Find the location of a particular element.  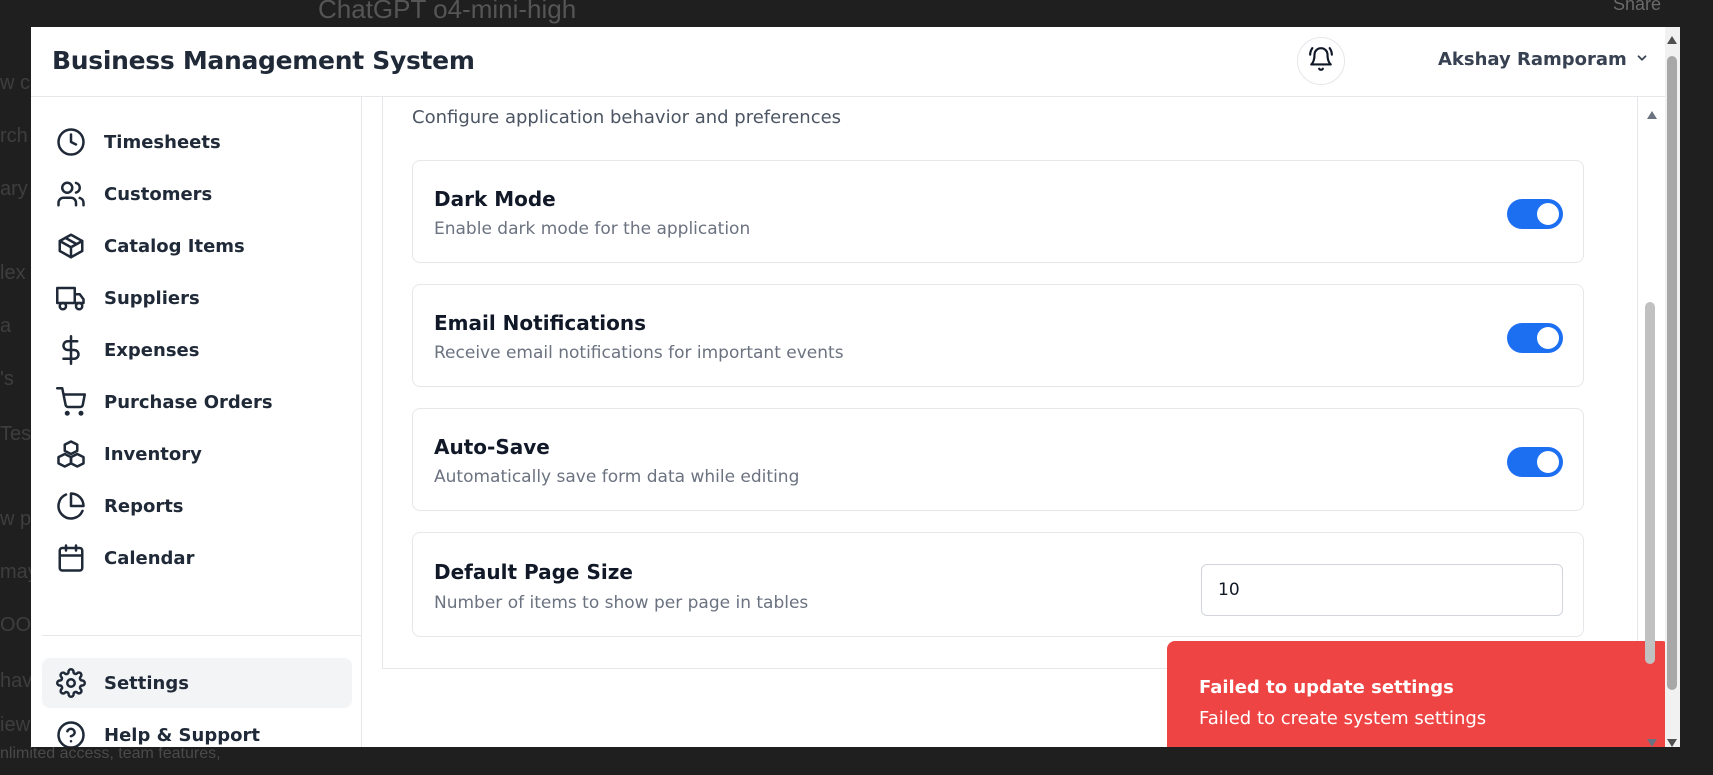

chevron-down-icon is located at coordinates (1642, 59).